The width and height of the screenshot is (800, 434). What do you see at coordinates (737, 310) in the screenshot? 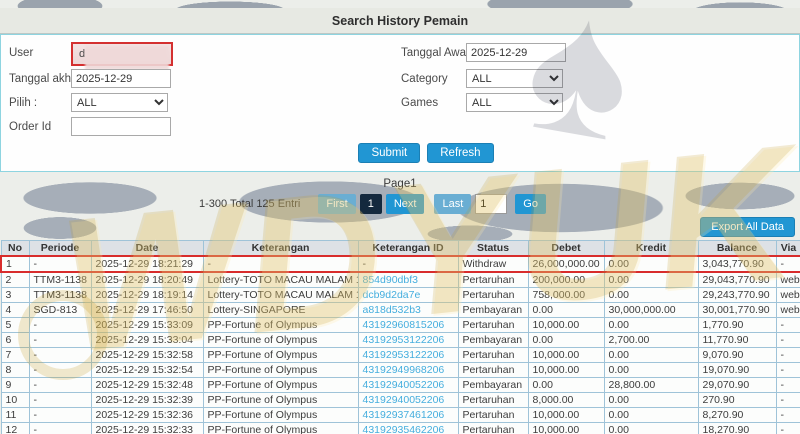
I see `cell-balance: 30,001,770.90` at bounding box center [737, 310].